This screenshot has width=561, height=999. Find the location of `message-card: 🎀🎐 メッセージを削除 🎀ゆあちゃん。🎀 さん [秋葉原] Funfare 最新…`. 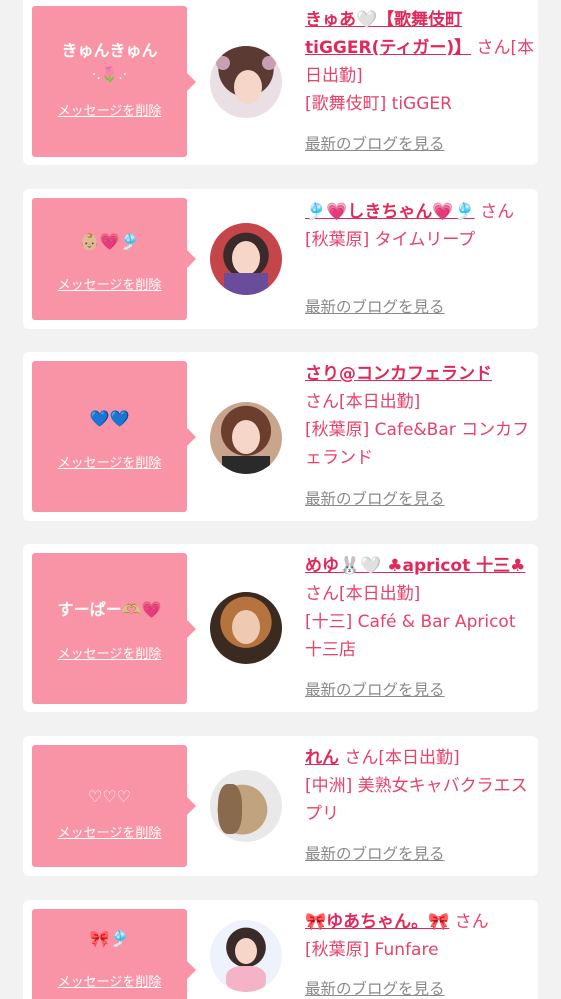

message-card: 🎀🎐 メッセージを削除 🎀ゆあちゃん。🎀 さん [秋葉原] Funfare 最新… is located at coordinates (280, 949).